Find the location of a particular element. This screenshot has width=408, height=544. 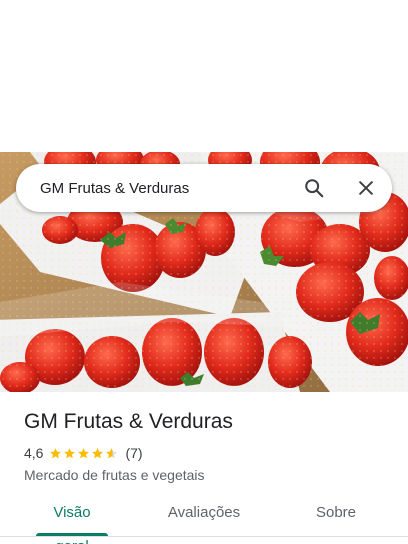

tab-about: Sobre is located at coordinates (336, 513).